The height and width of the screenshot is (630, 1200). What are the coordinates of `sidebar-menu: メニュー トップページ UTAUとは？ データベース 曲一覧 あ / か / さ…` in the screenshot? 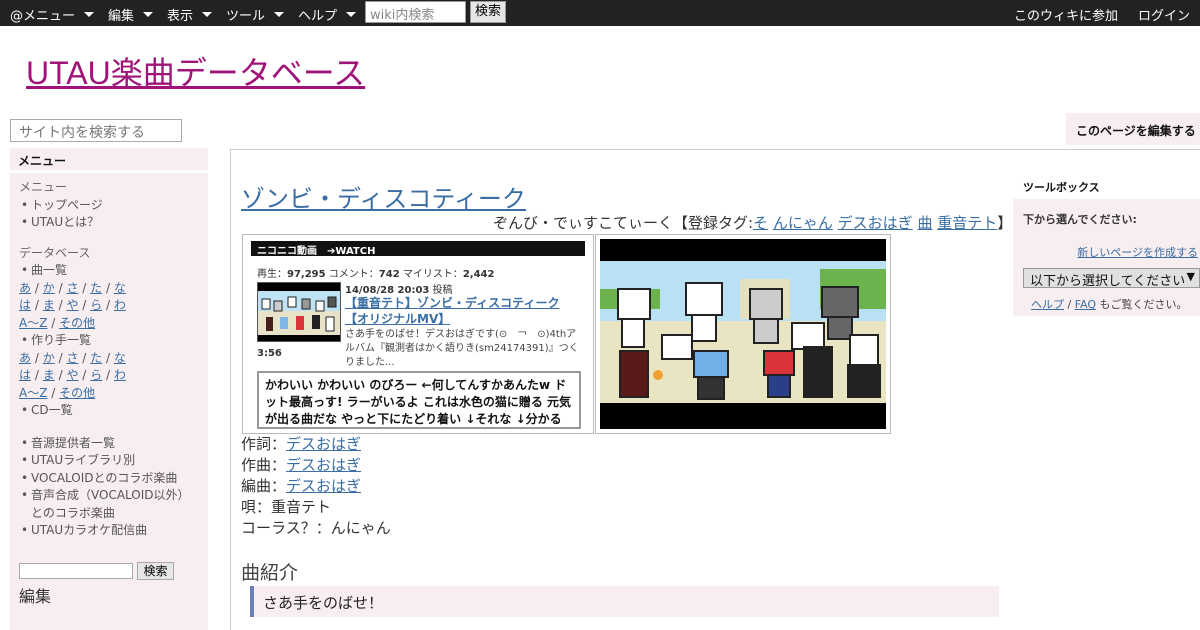 It's located at (109, 401).